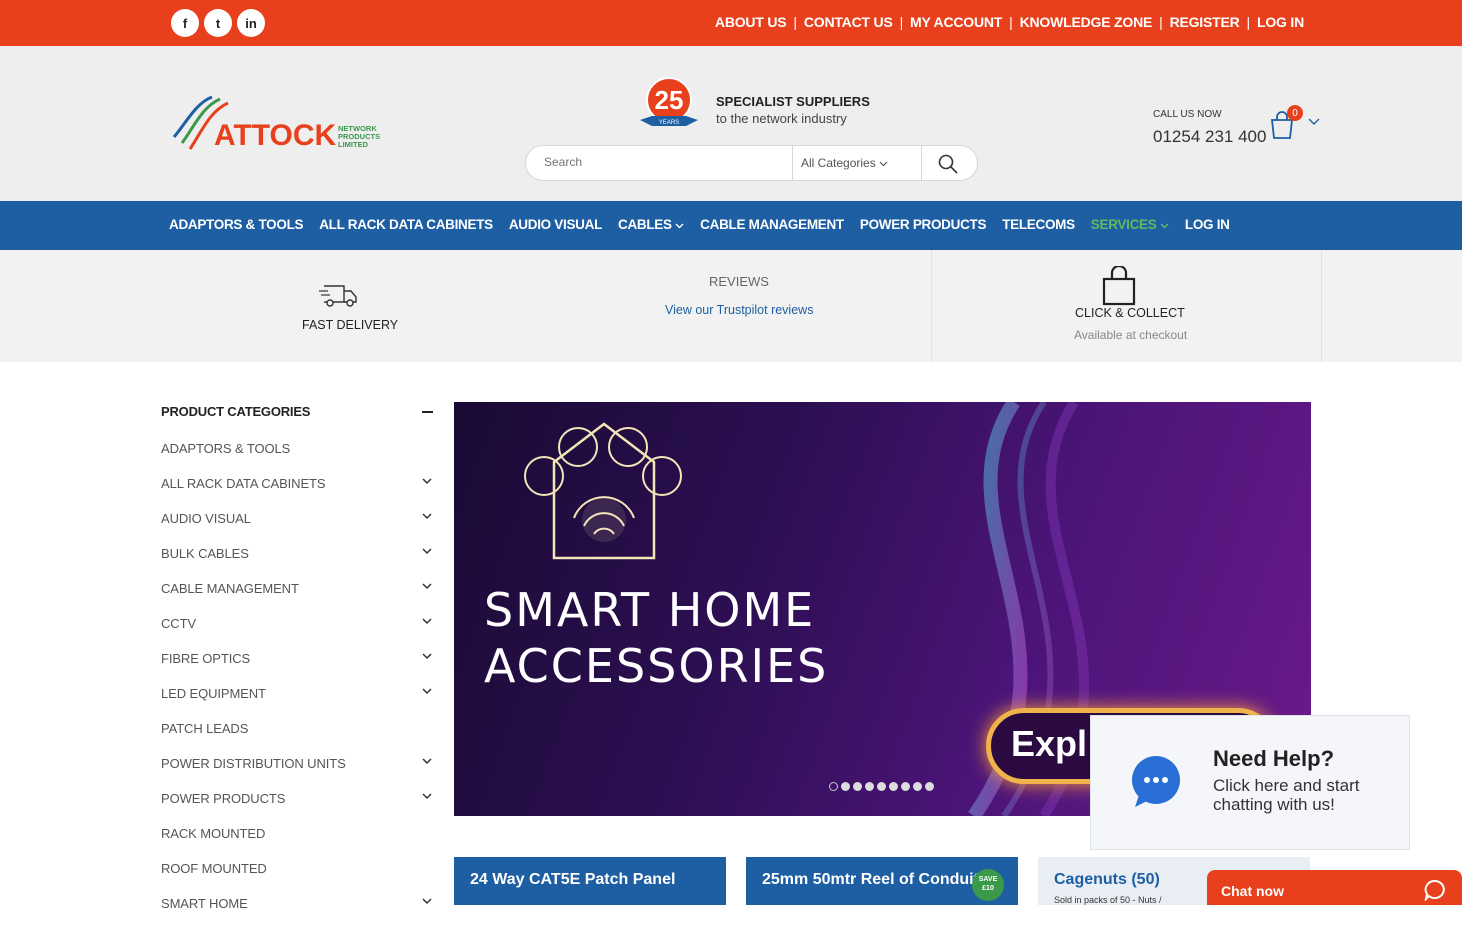  Describe the element at coordinates (279, 123) in the screenshot. I see `attock-logo: ATTOCK NETWORK PRODUCTS LIMITED` at that location.